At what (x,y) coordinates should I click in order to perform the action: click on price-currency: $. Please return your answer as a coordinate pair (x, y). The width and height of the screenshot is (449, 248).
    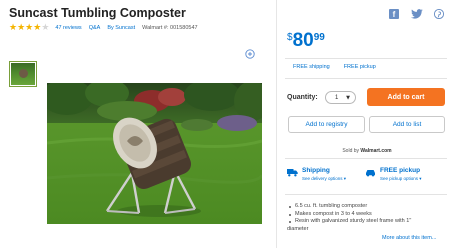
    Looking at the image, I should click on (290, 37).